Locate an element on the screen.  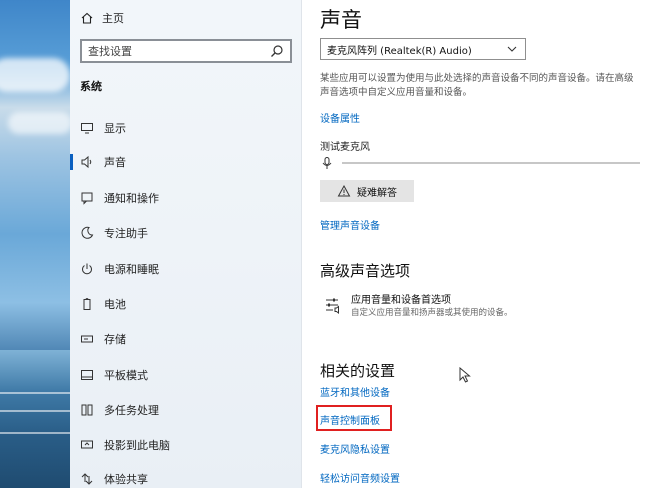
sidebar-item-storage: 存储 is located at coordinates (186, 339).